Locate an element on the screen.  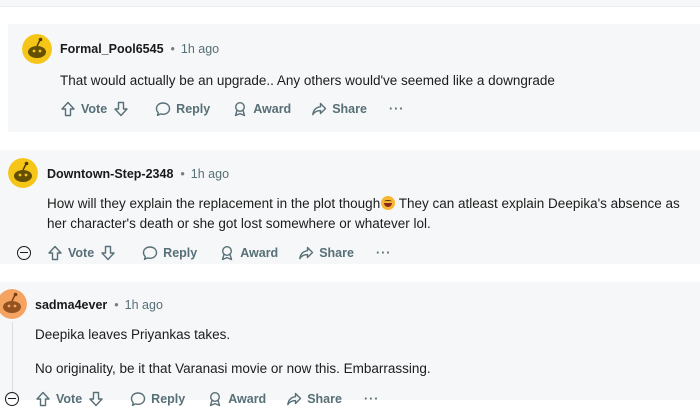
username: Downtown-Step-2348 is located at coordinates (110, 174).